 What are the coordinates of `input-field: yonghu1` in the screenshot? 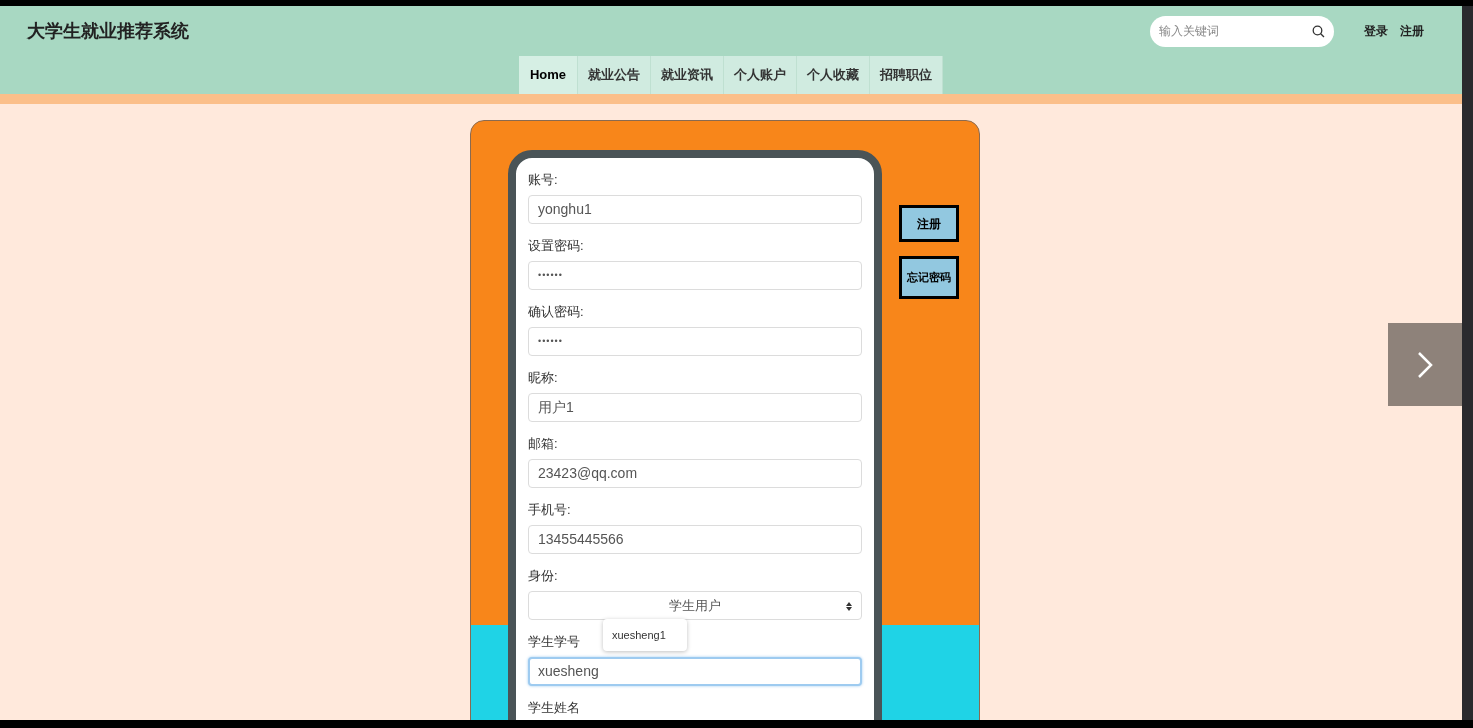 It's located at (695, 209).